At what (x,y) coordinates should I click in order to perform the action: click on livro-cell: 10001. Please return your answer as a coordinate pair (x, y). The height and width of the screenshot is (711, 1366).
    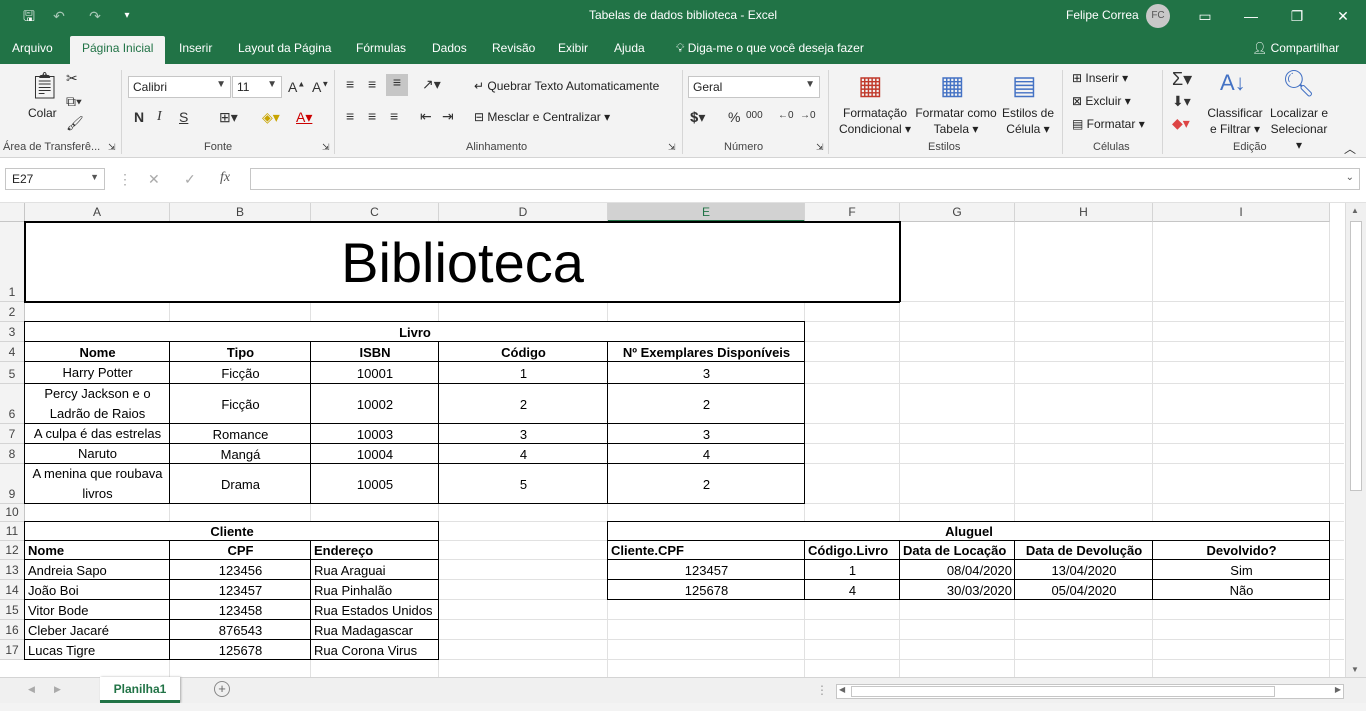
    Looking at the image, I should click on (375, 373).